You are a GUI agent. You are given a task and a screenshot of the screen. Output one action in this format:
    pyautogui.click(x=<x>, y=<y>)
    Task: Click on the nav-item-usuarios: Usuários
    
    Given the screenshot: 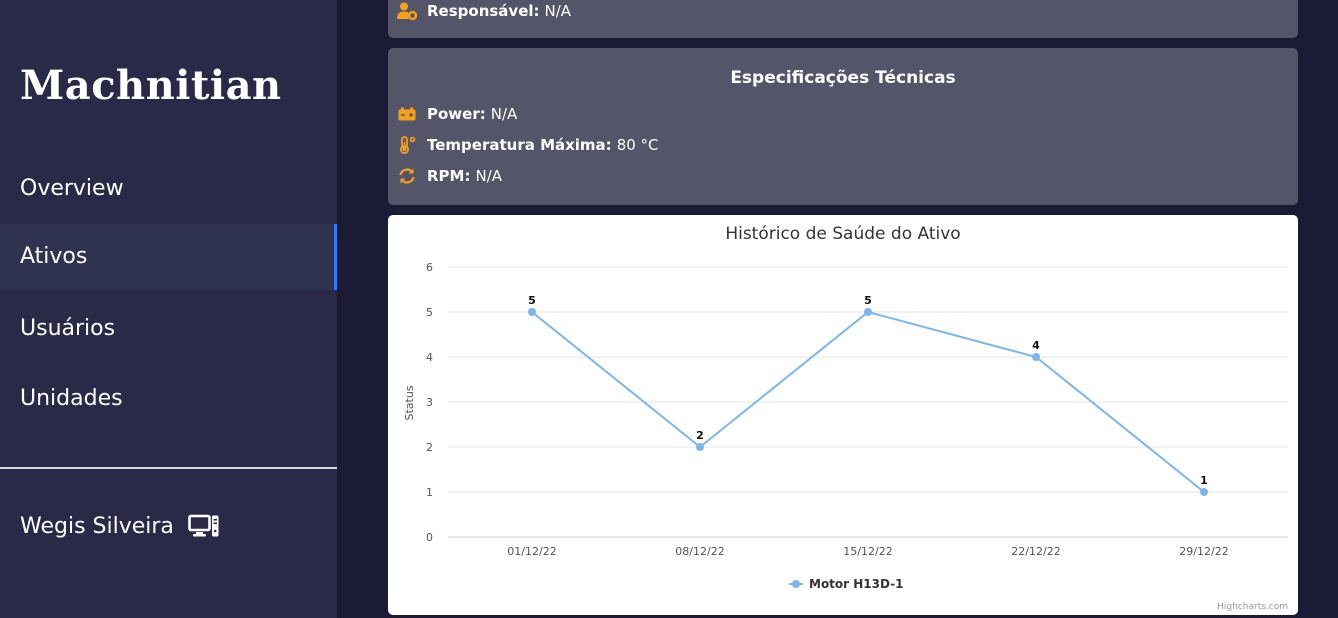 What is the action you would take?
    pyautogui.click(x=168, y=329)
    